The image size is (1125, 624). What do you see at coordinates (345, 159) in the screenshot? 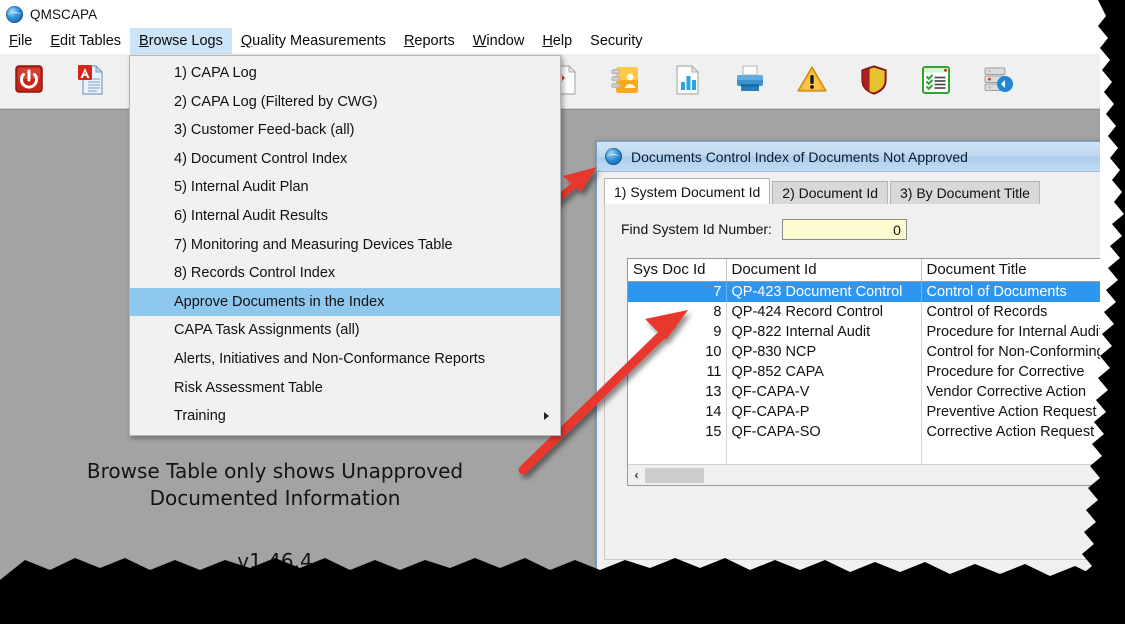
I see `menu-item-document-control-index: 4) Document Control Index` at bounding box center [345, 159].